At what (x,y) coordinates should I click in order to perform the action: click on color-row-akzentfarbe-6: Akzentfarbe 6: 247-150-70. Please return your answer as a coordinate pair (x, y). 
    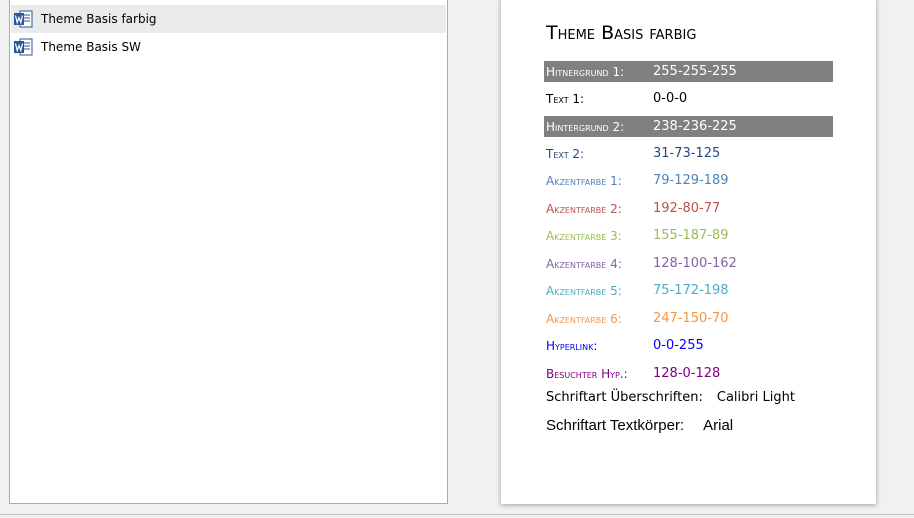
    Looking at the image, I should click on (688, 318).